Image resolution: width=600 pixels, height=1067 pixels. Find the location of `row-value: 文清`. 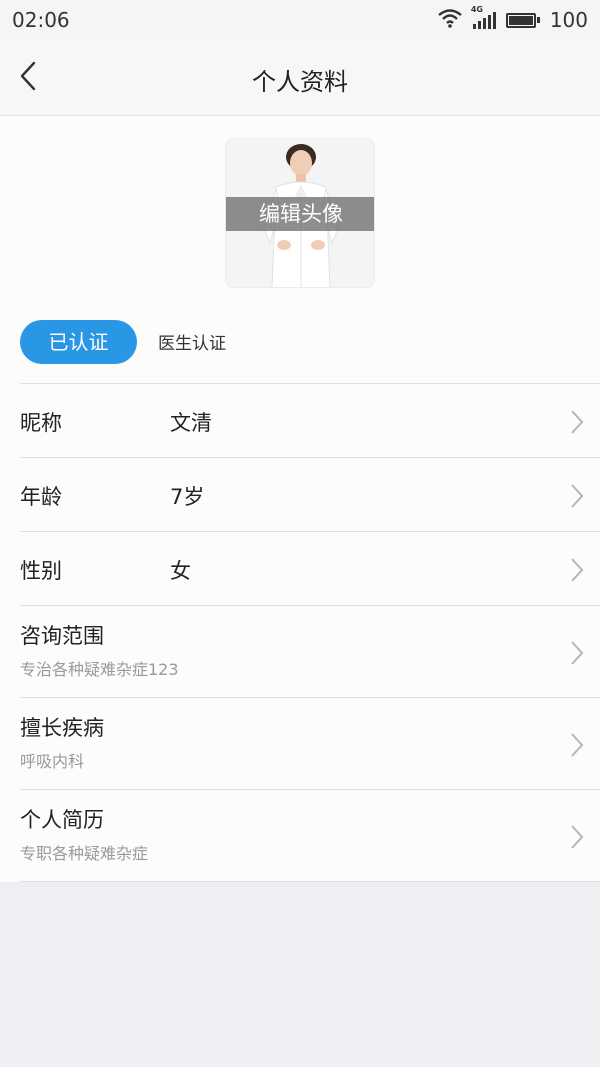

row-value: 文清 is located at coordinates (191, 423).